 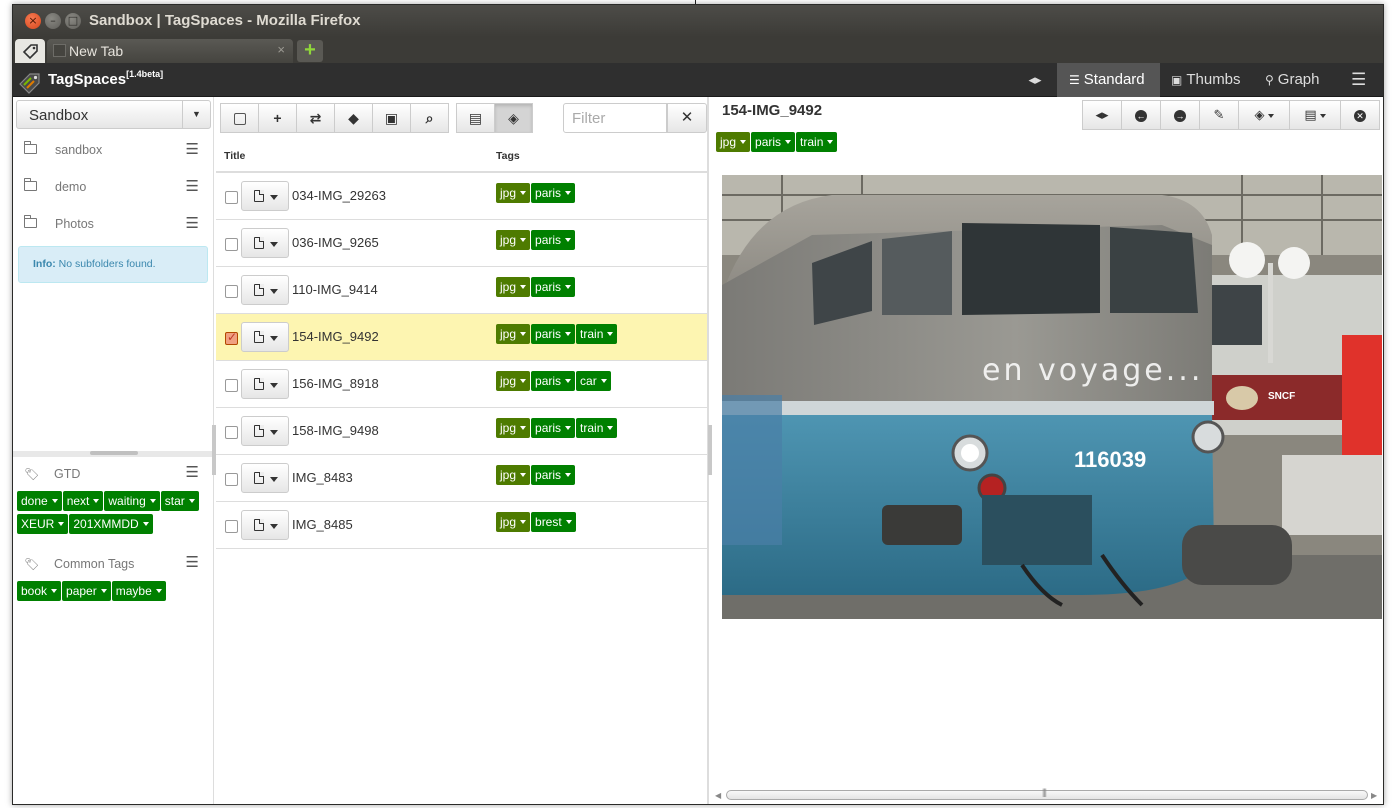 I want to click on scrollbar-thumb: |||, so click(x=1047, y=793).